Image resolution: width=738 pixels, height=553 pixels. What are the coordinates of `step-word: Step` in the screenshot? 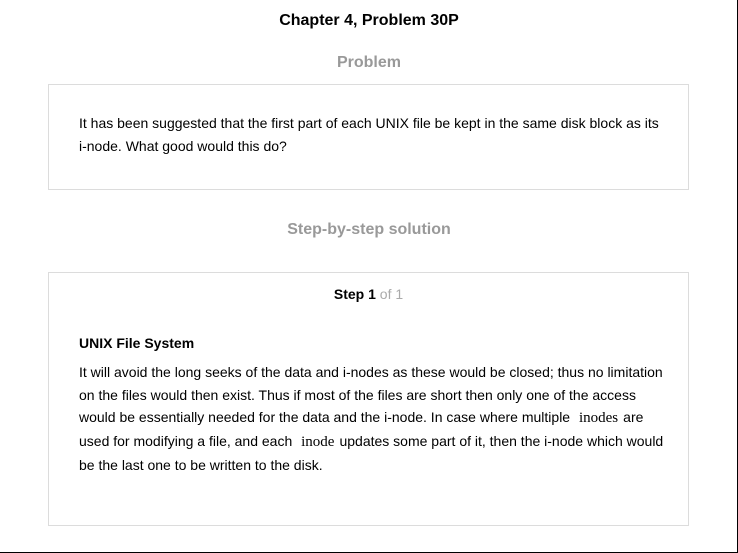 It's located at (349, 294).